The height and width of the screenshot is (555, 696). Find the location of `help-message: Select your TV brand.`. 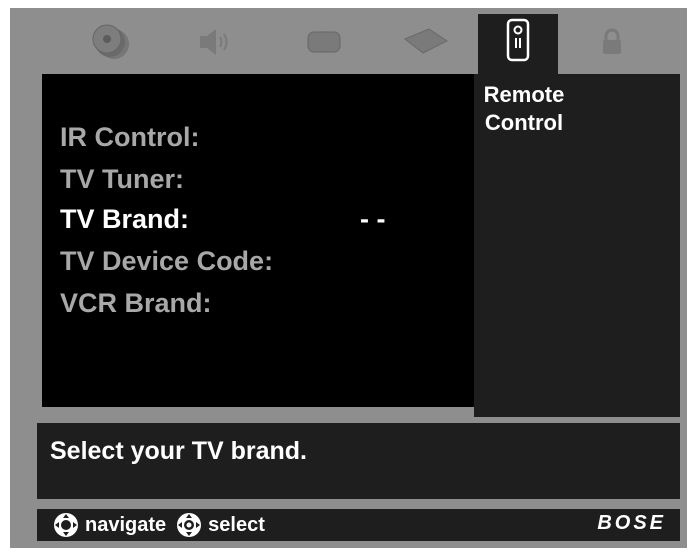

help-message: Select your TV brand. is located at coordinates (179, 451).